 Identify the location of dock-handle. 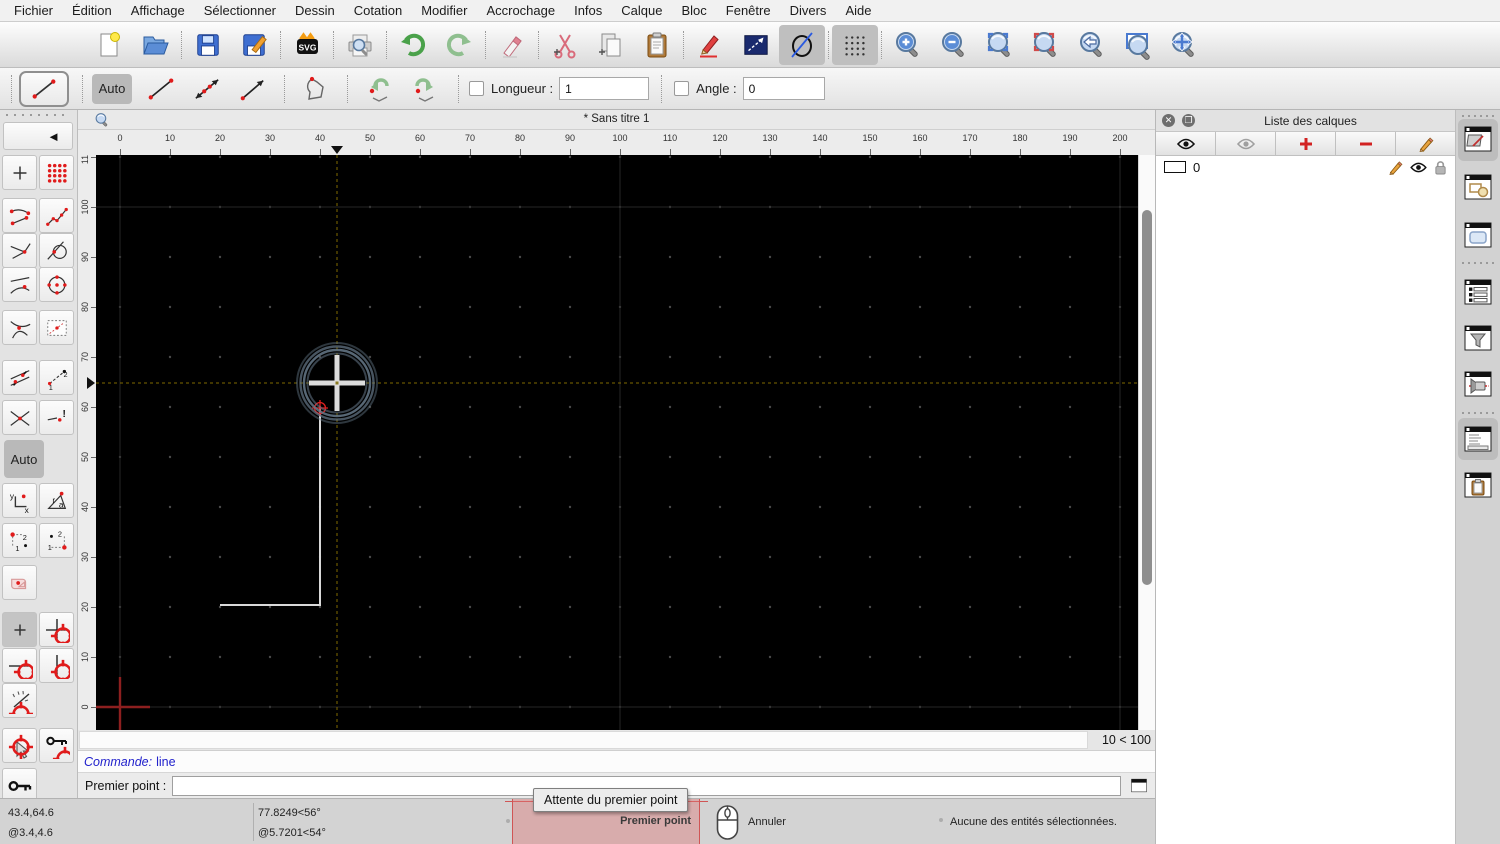
(1478, 116).